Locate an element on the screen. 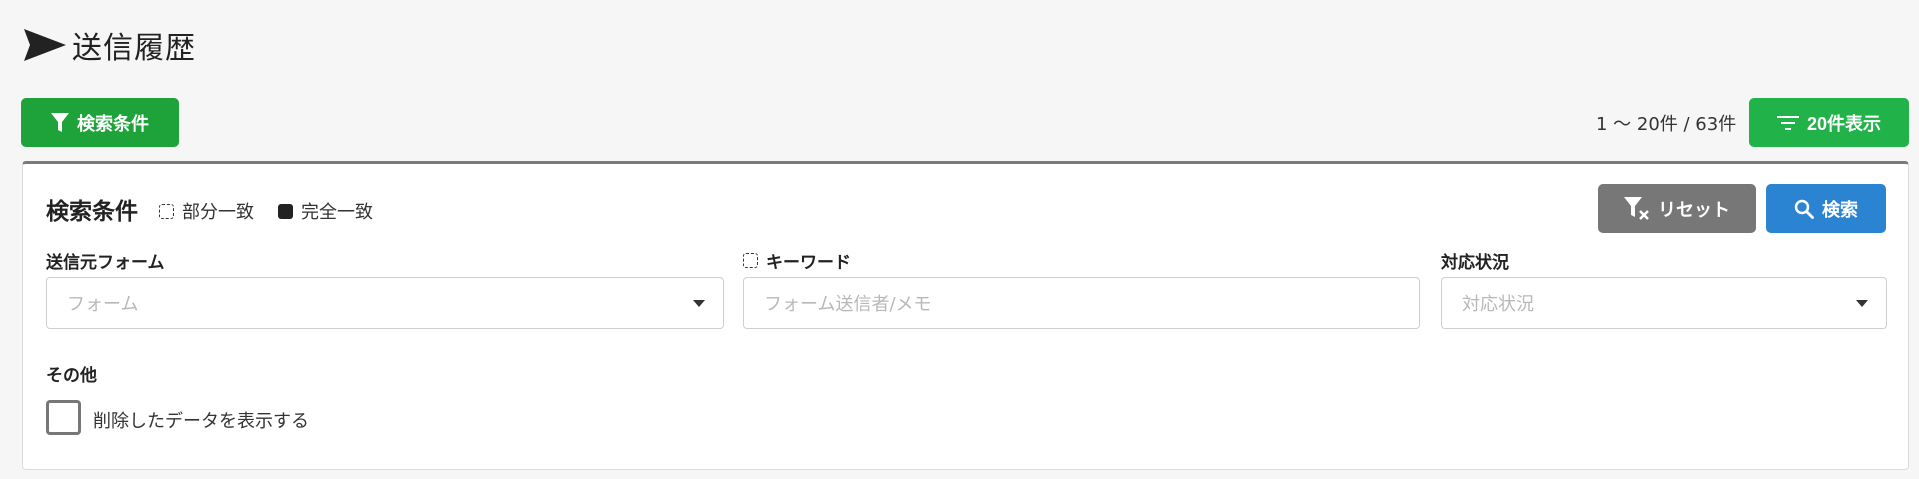  form-field-label-text: 送信元フォーム is located at coordinates (105, 263).